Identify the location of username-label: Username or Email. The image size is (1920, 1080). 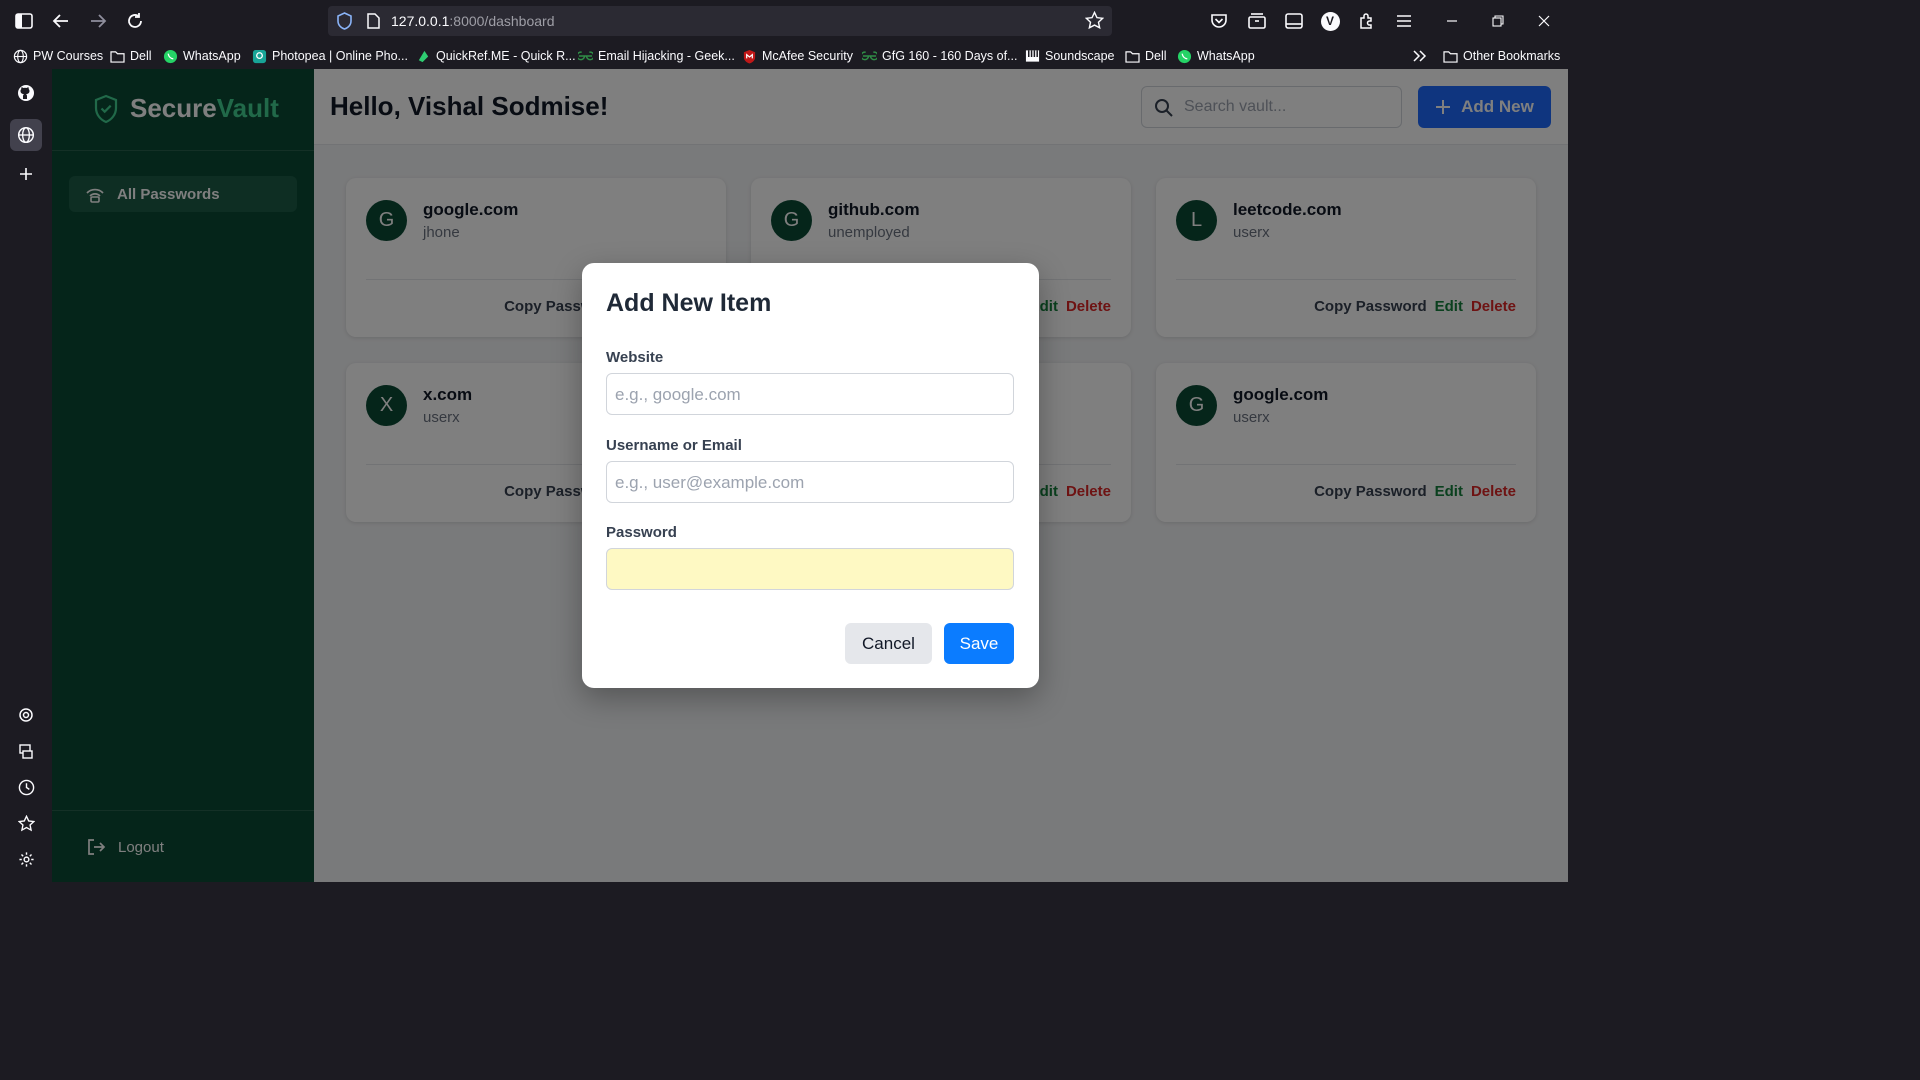
(674, 445).